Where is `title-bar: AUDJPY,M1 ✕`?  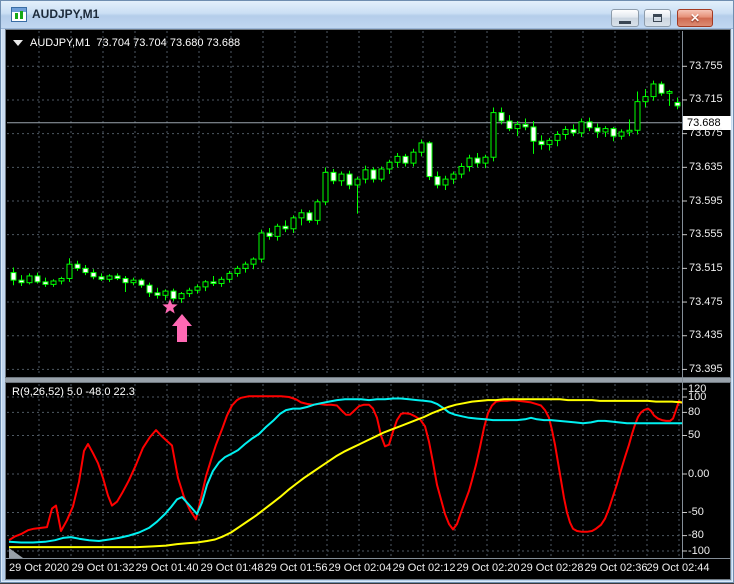 title-bar: AUDJPY,M1 ✕ is located at coordinates (367, 15).